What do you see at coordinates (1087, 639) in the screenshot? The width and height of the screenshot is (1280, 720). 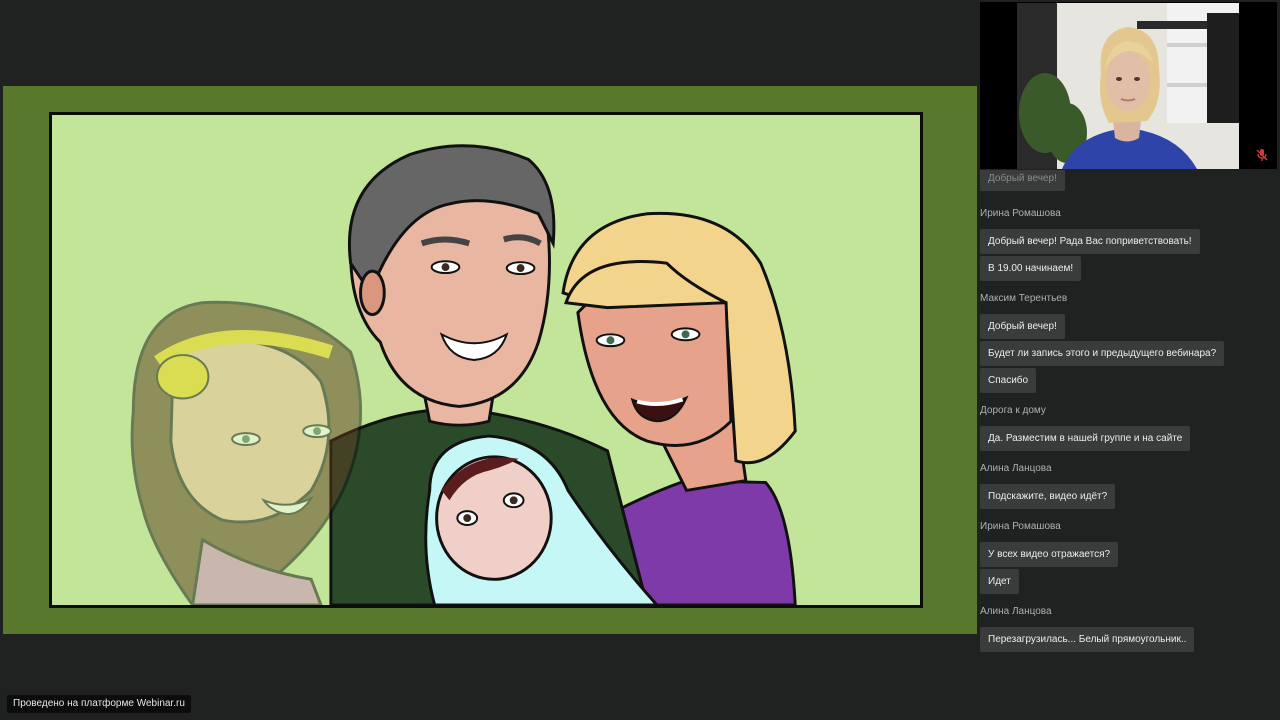 I see `chat-message-bubble: Перезагрузилась... Белый прямоугольник..` at bounding box center [1087, 639].